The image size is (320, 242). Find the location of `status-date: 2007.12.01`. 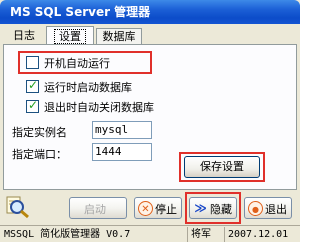

status-date: 2007.12.01 is located at coordinates (256, 234).